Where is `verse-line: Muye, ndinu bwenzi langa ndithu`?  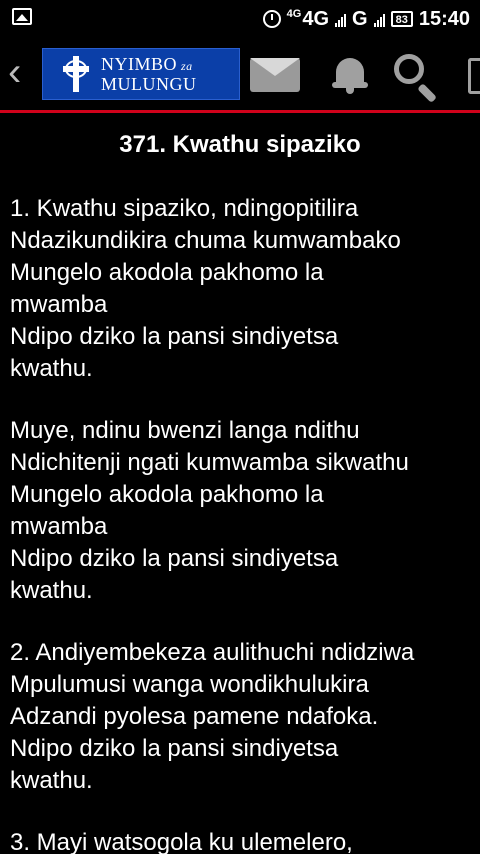 verse-line: Muye, ndinu bwenzi langa ndithu is located at coordinates (185, 430).